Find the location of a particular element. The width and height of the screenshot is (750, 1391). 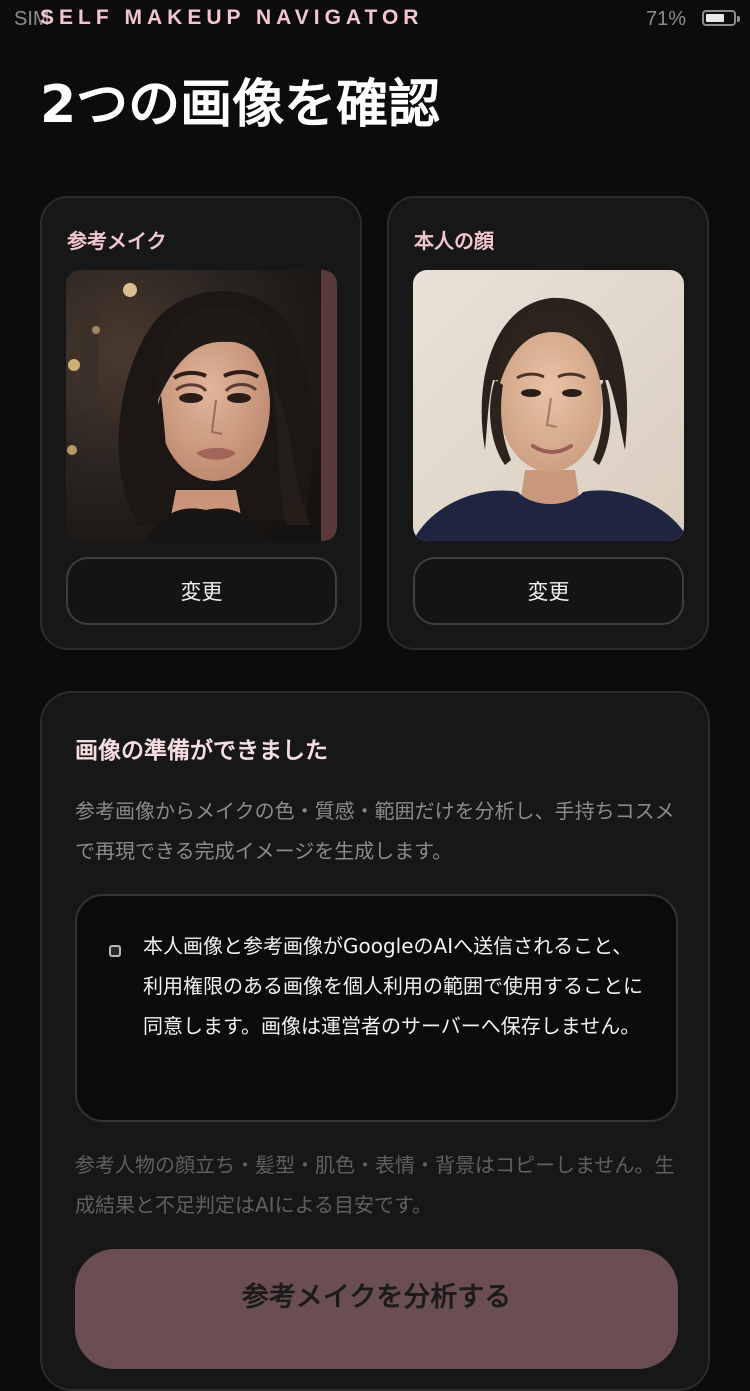

reference-card-label: 参考メイク is located at coordinates (117, 241).